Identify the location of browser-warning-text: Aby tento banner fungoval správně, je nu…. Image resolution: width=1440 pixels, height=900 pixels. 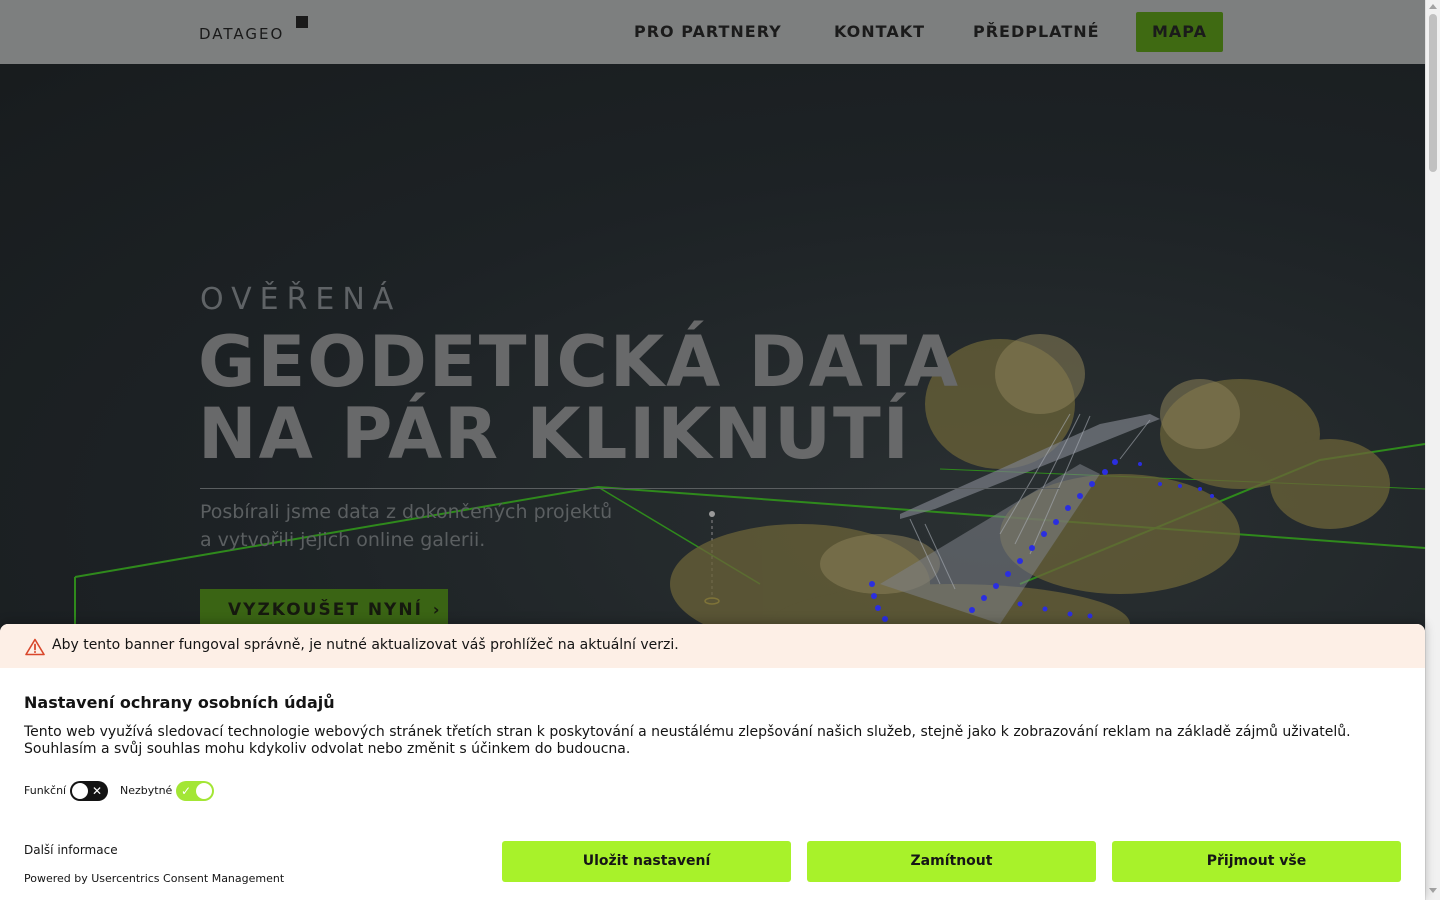
(365, 645).